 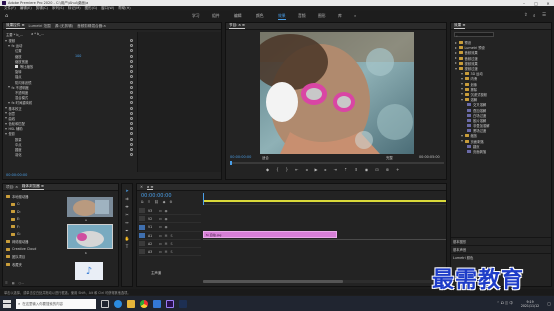 I want to click on track-select-tool-icon: ⇉, so click(x=127, y=198).